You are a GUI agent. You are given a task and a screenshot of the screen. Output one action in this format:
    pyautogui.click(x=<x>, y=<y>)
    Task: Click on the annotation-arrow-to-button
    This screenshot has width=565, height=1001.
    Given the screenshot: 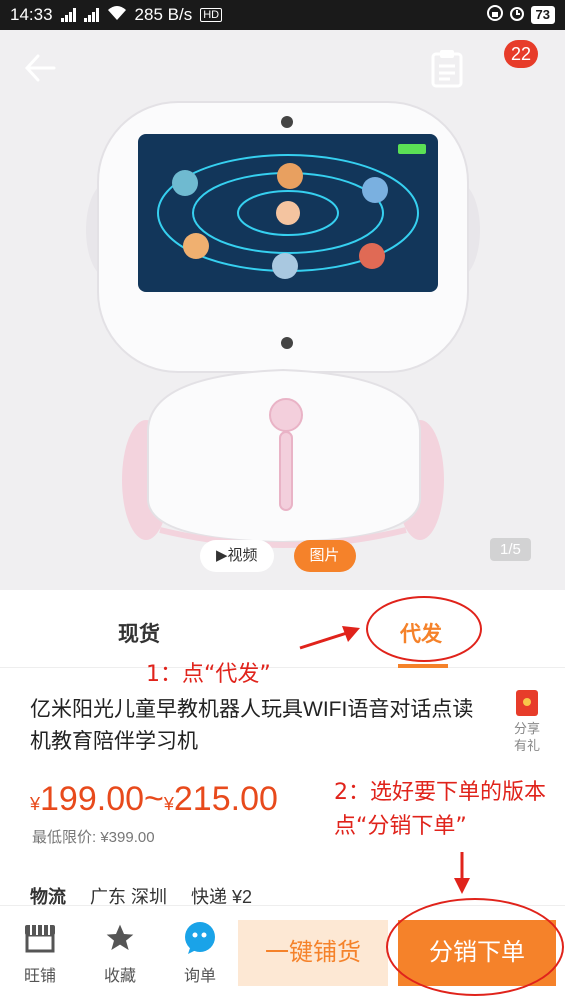 What is the action you would take?
    pyautogui.click(x=462, y=873)
    